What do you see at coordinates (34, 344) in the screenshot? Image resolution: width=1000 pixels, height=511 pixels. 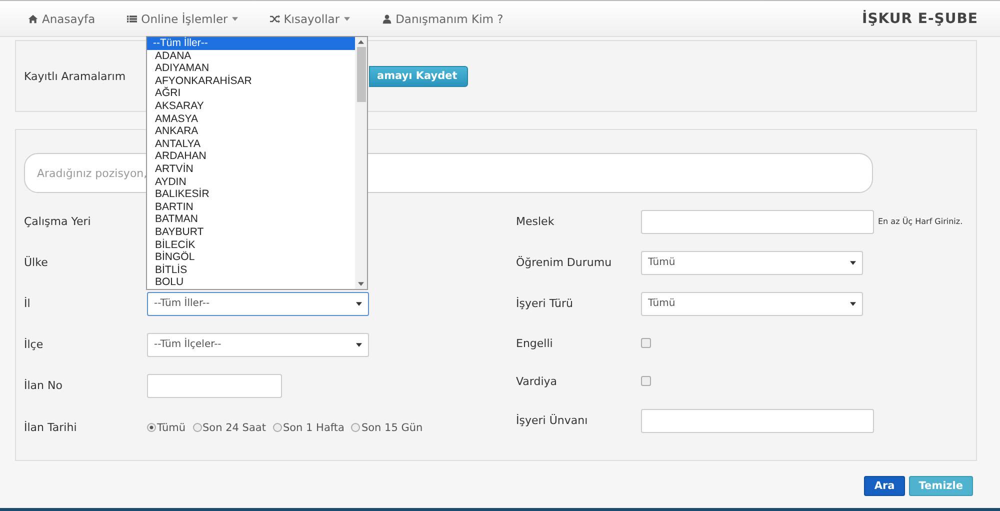 I see `field-label: İlçe` at bounding box center [34, 344].